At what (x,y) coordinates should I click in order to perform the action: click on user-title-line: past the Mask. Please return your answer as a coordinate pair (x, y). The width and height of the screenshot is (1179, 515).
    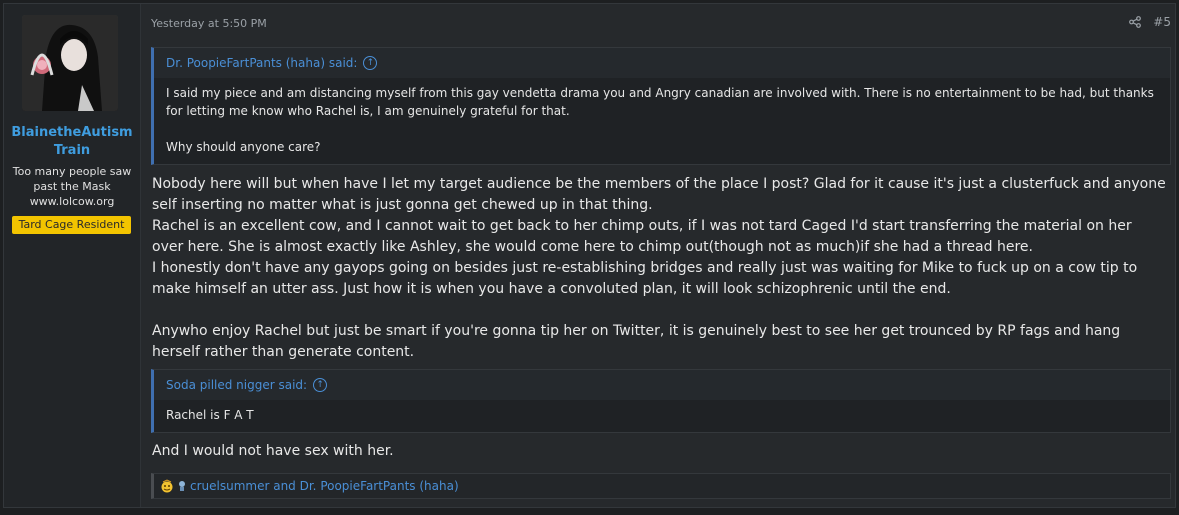
    Looking at the image, I should click on (72, 186).